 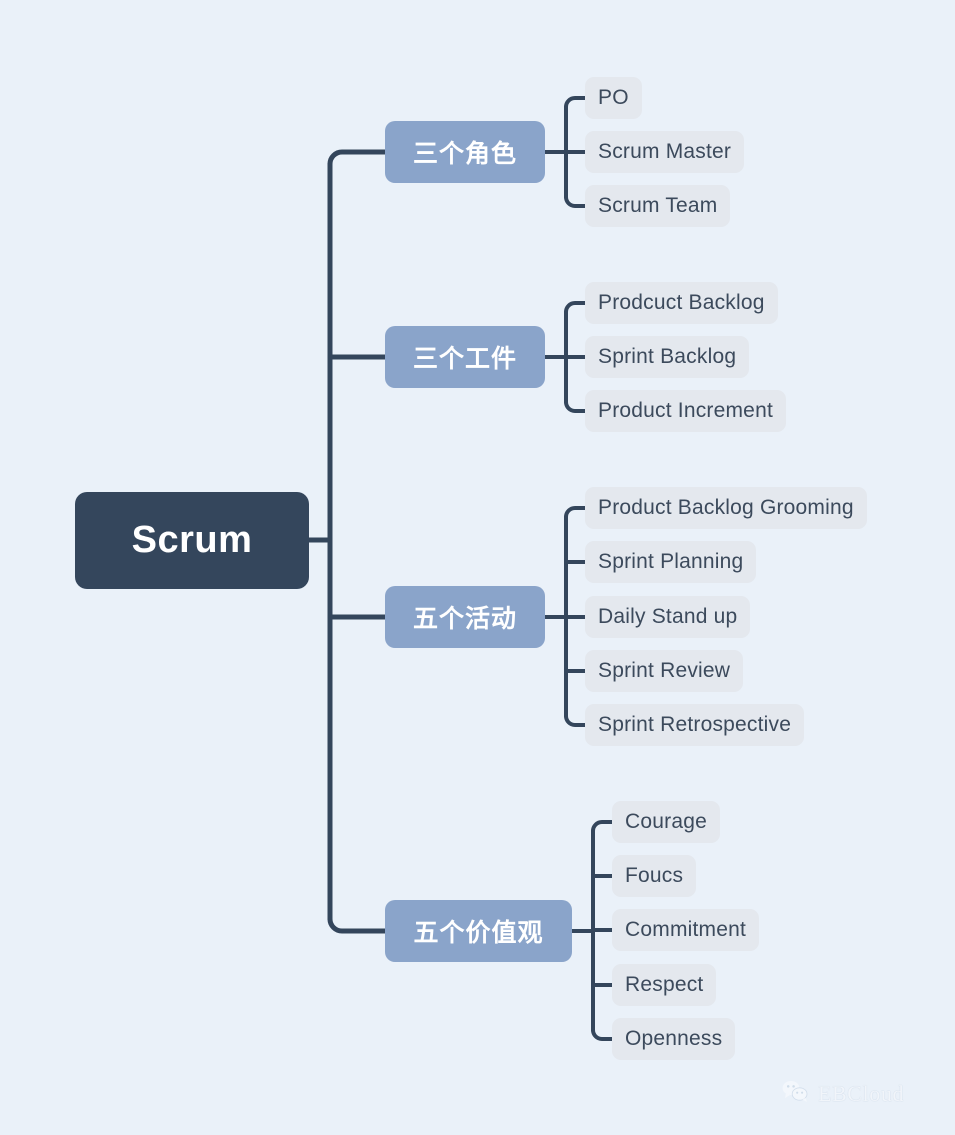 I want to click on leaf-node-4-1: Courage, so click(x=666, y=822).